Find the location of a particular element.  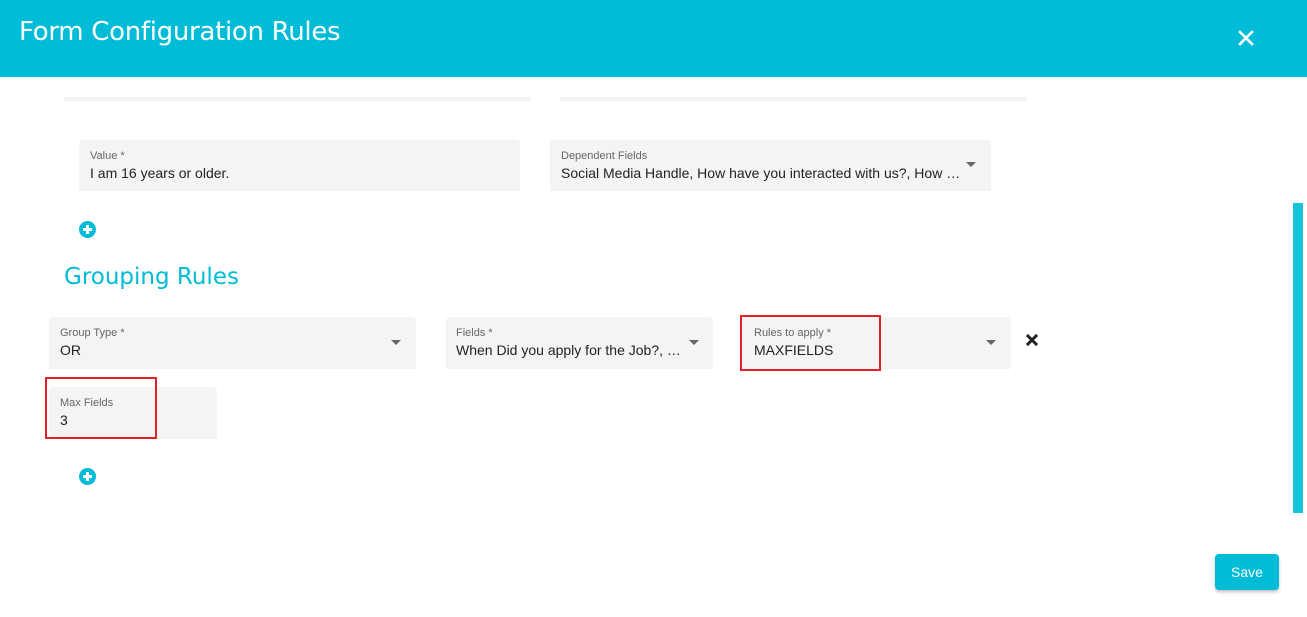

max-fields-input: Max Fields 3 is located at coordinates (133, 413).